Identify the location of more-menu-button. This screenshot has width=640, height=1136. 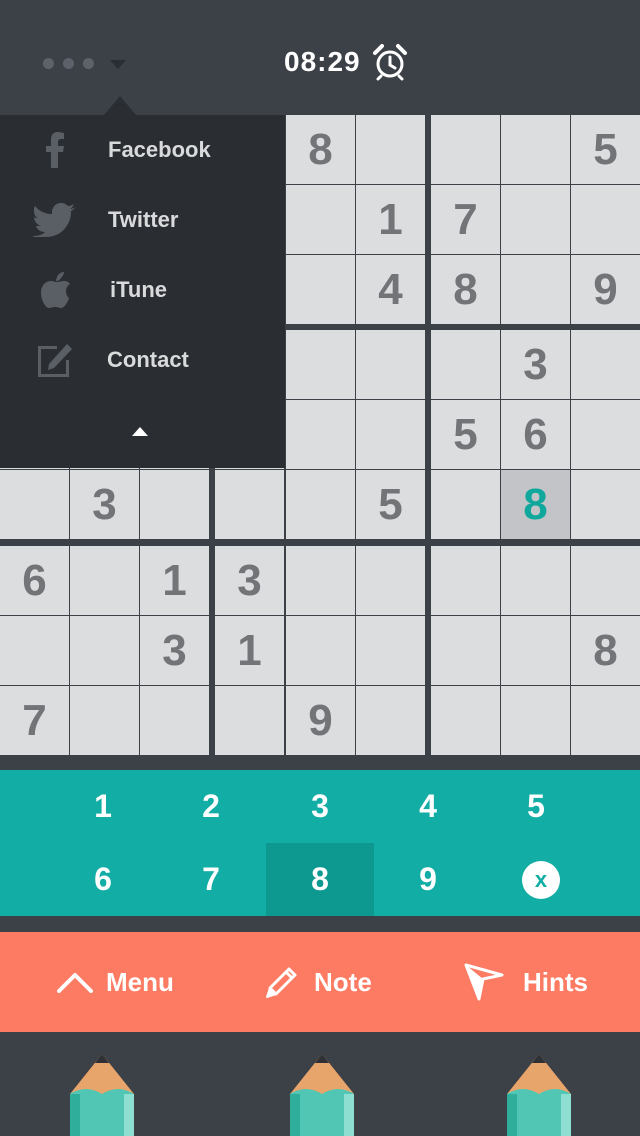
(68, 63).